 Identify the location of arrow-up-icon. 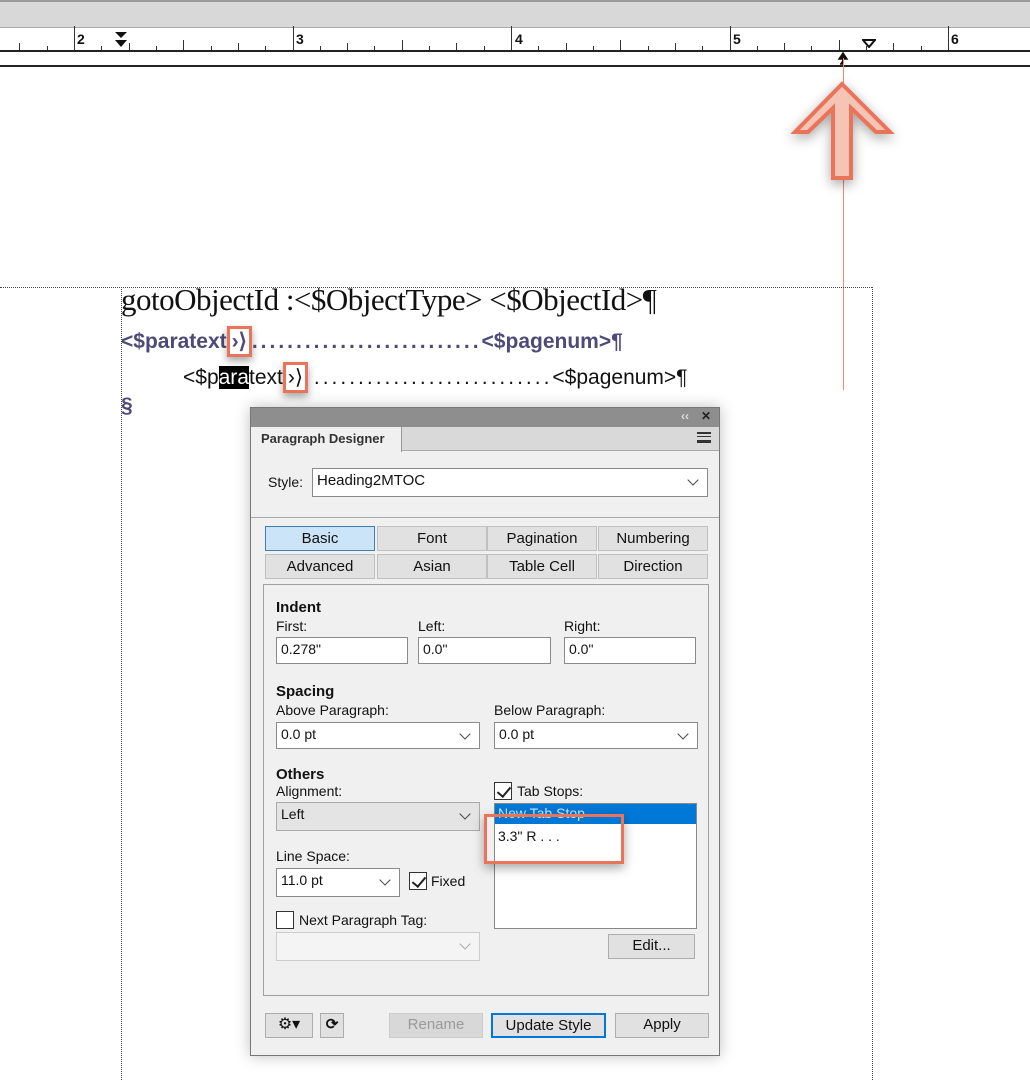
(842, 130).